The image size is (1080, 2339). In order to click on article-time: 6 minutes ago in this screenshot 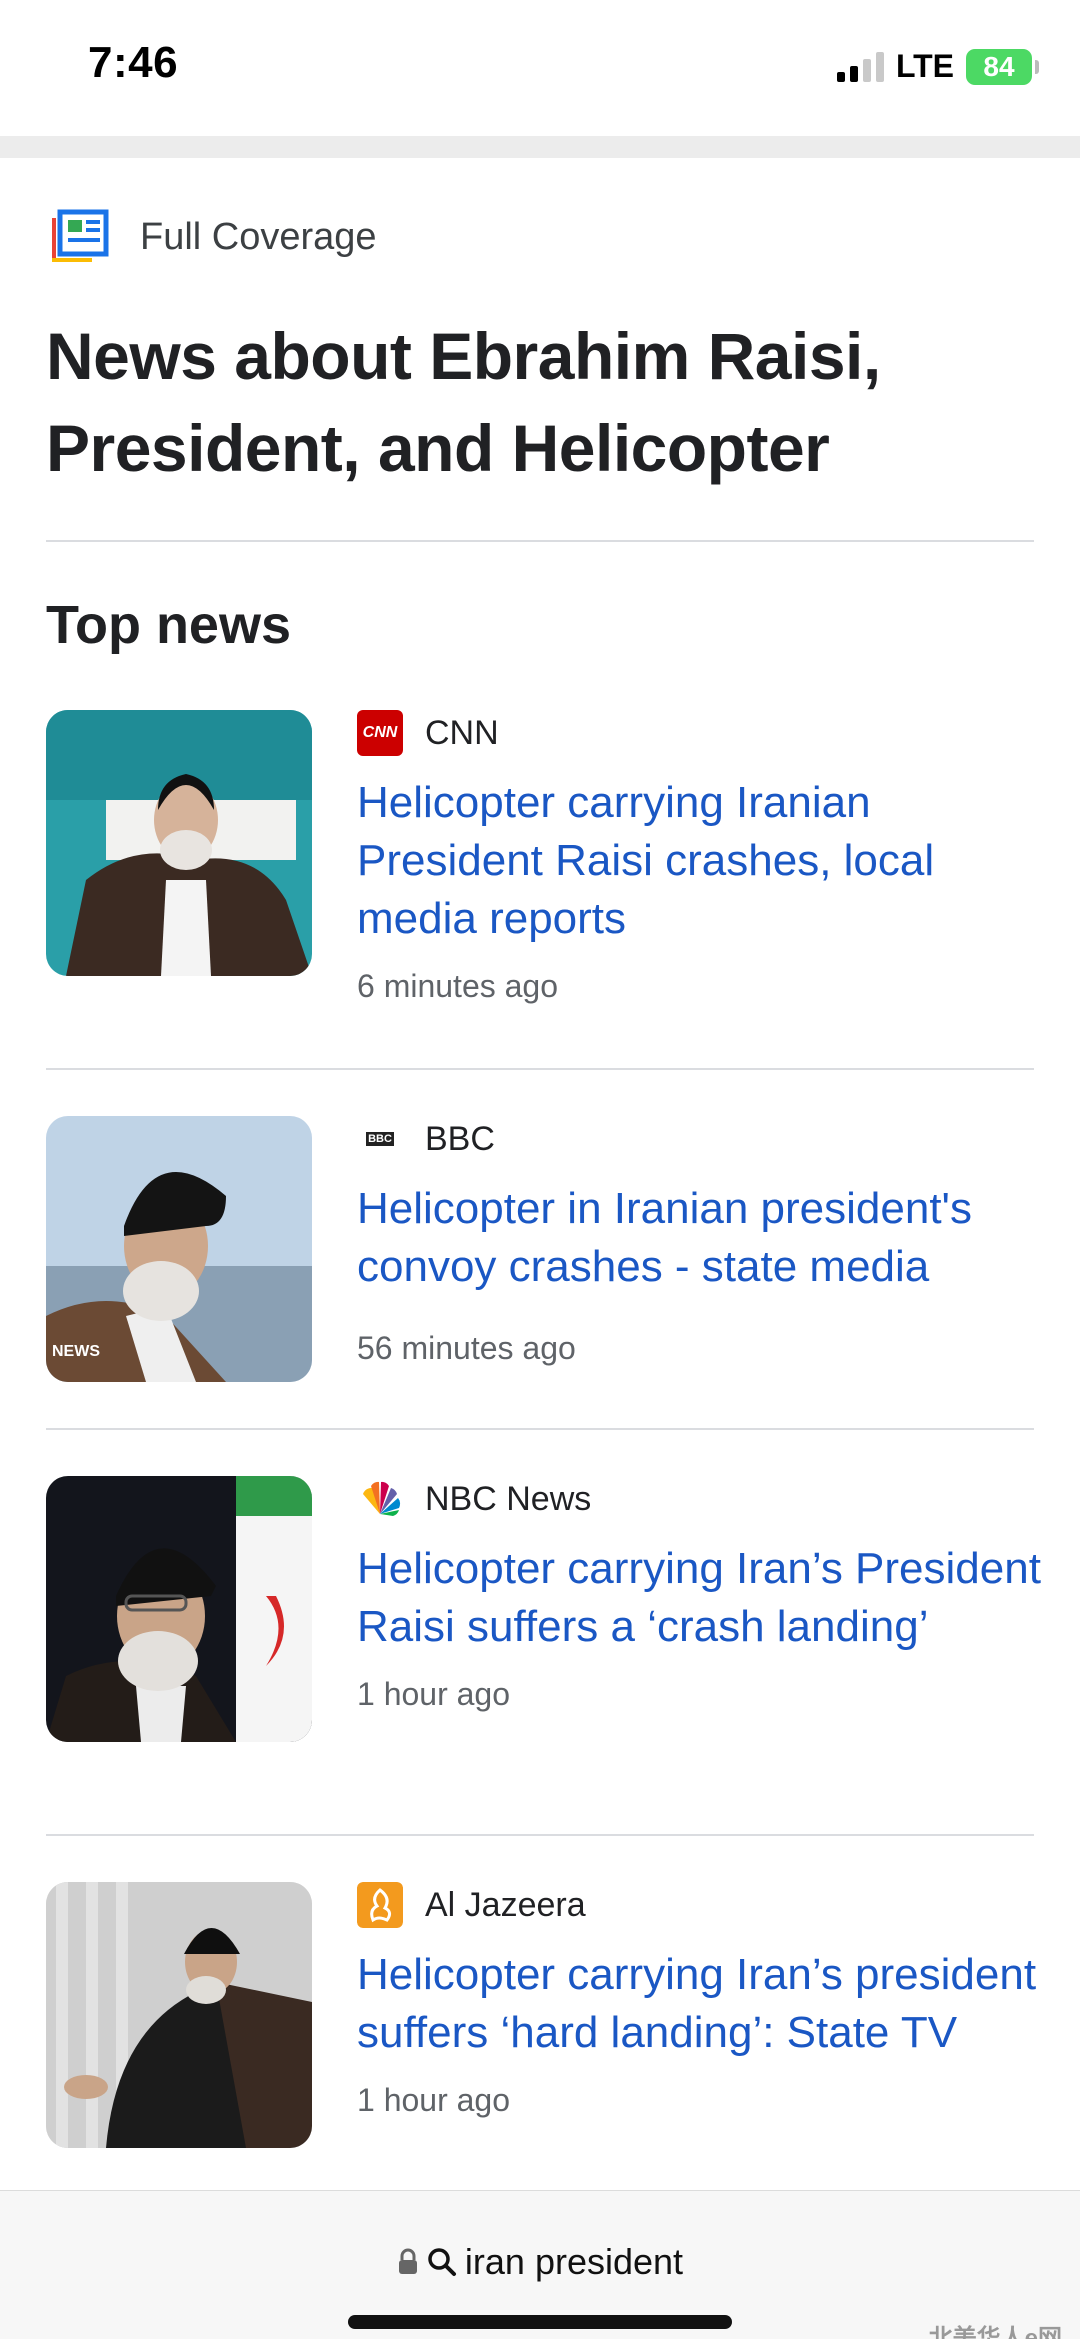, I will do `click(458, 986)`.